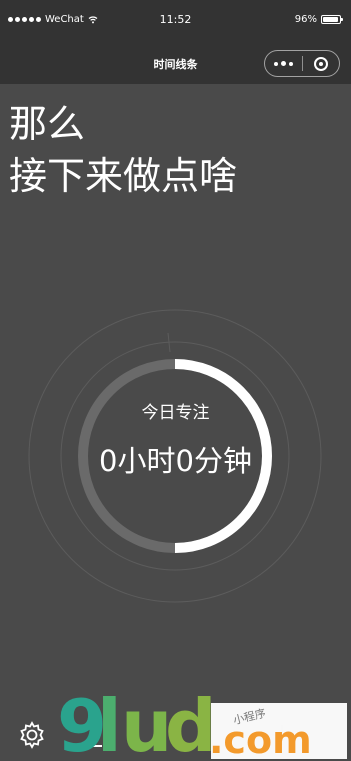 The height and width of the screenshot is (761, 351). I want to click on svg-text: l, so click(109, 726).